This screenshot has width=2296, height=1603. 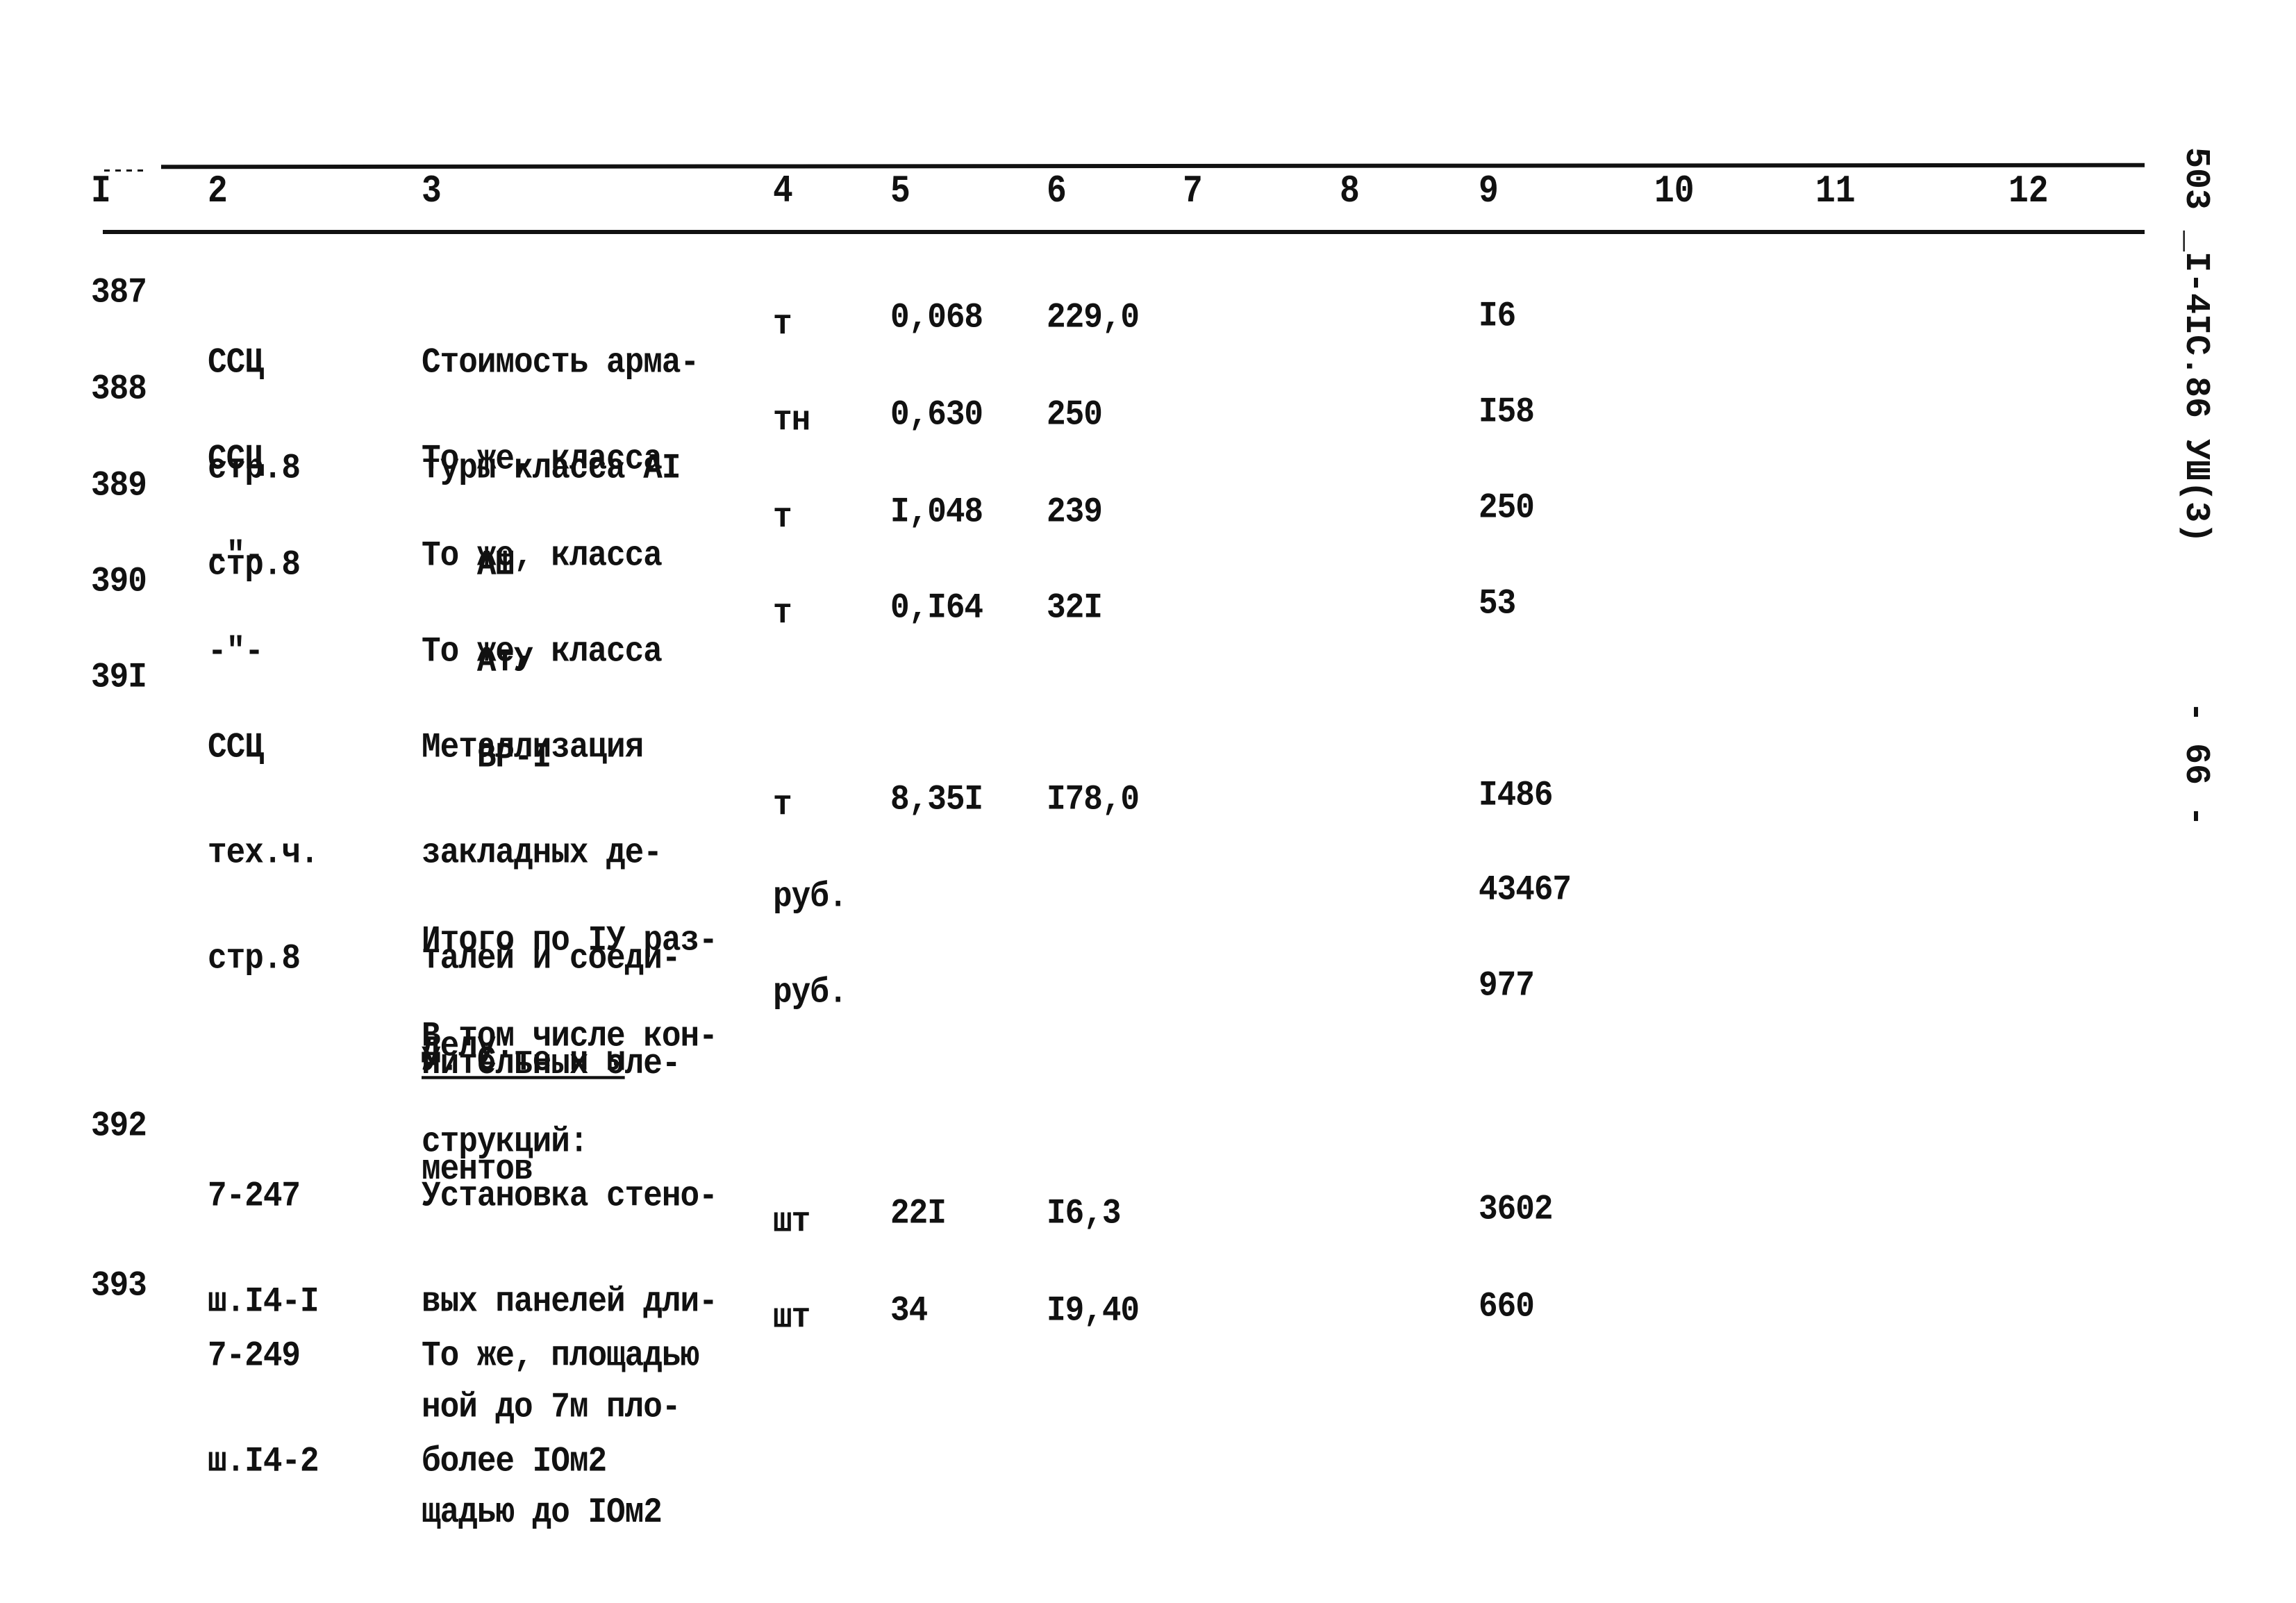 What do you see at coordinates (1093, 317) in the screenshot?
I see `row-unit-price: 229,0` at bounding box center [1093, 317].